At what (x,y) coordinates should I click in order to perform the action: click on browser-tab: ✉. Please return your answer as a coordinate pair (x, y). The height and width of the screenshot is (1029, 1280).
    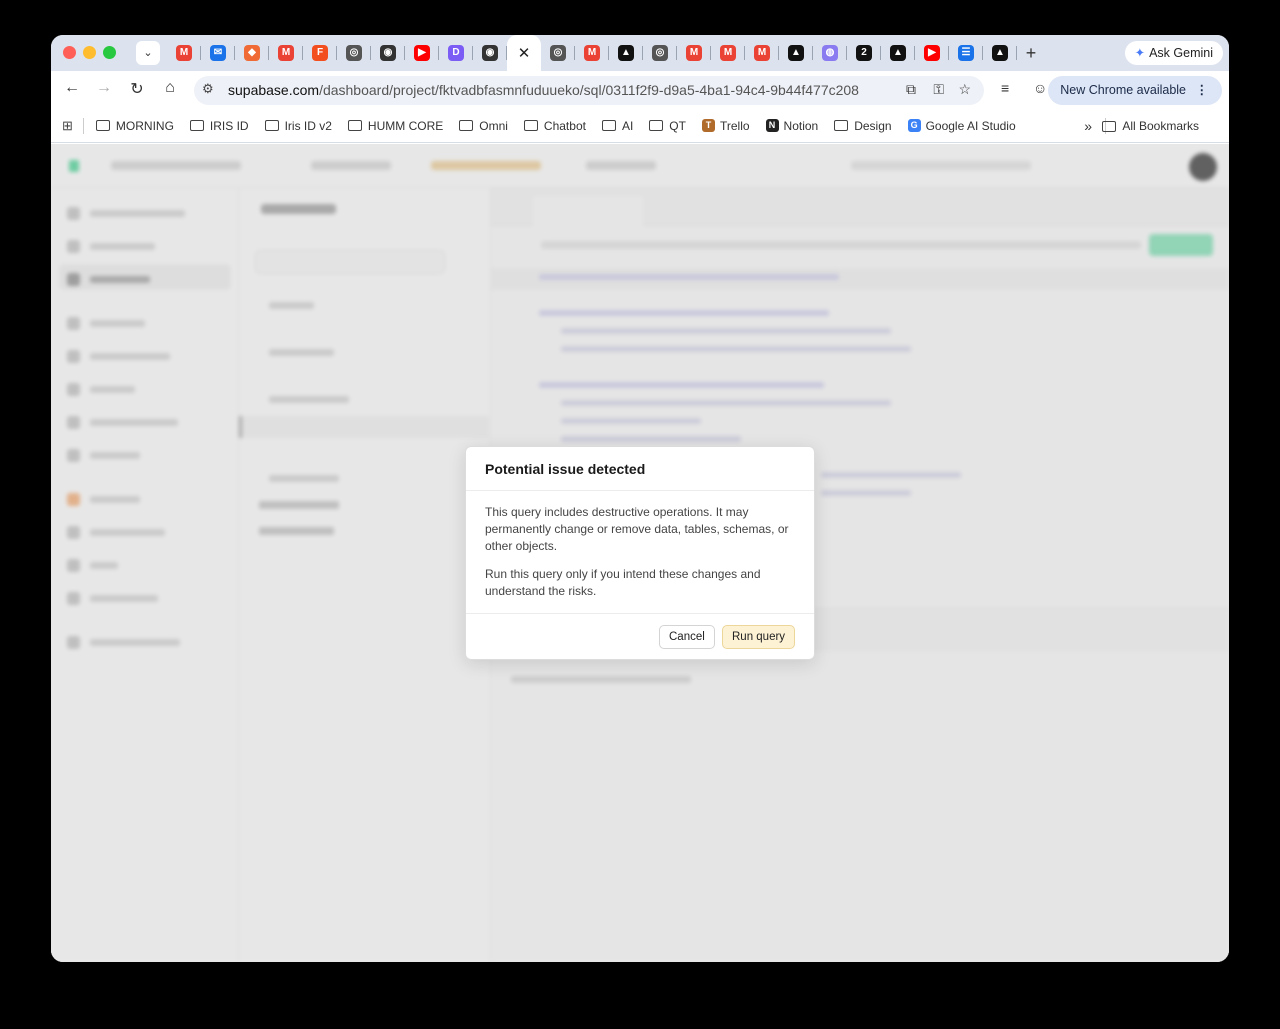
    Looking at the image, I should click on (218, 53).